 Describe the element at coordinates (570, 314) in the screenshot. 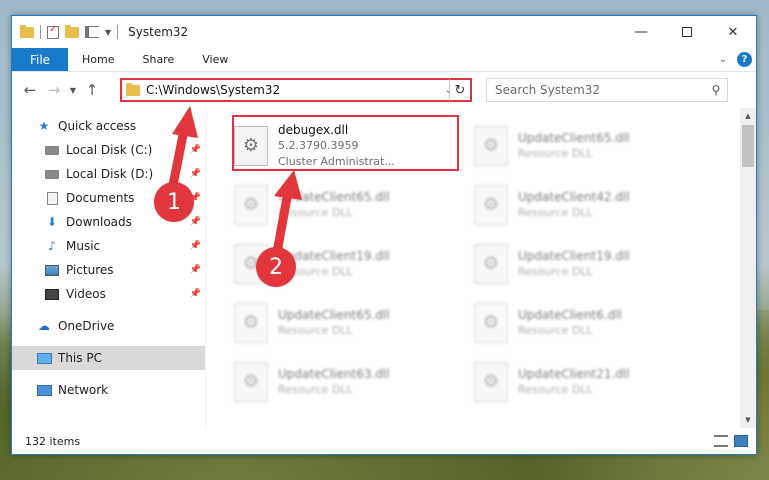

I see `file-name: UpdateClient6.dll` at that location.